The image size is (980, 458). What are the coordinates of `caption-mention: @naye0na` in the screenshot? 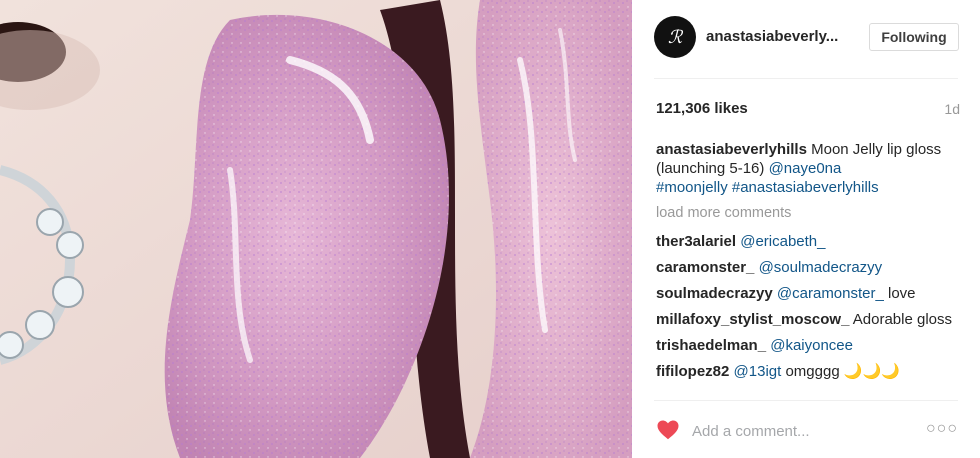 It's located at (805, 168).